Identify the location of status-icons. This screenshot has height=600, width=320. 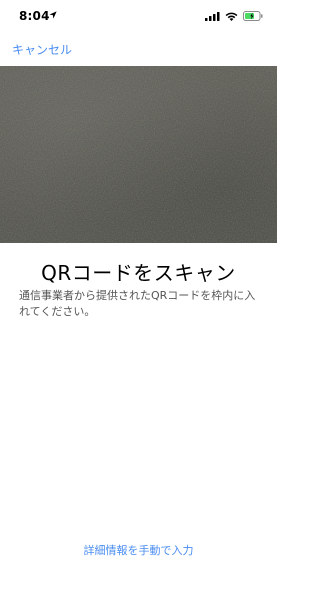
(234, 16).